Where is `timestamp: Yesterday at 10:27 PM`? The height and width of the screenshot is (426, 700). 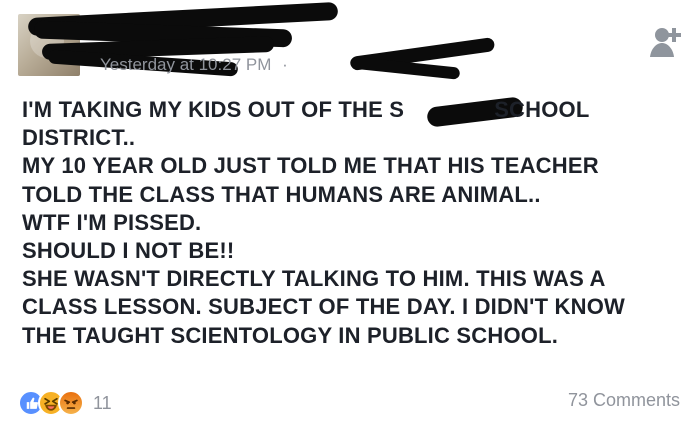
timestamp: Yesterday at 10:27 PM is located at coordinates (185, 64).